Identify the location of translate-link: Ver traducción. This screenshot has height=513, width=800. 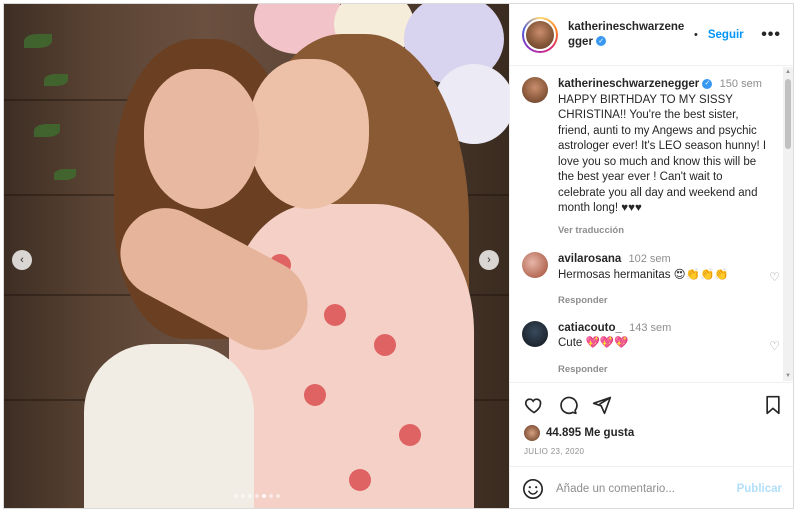
(664, 231).